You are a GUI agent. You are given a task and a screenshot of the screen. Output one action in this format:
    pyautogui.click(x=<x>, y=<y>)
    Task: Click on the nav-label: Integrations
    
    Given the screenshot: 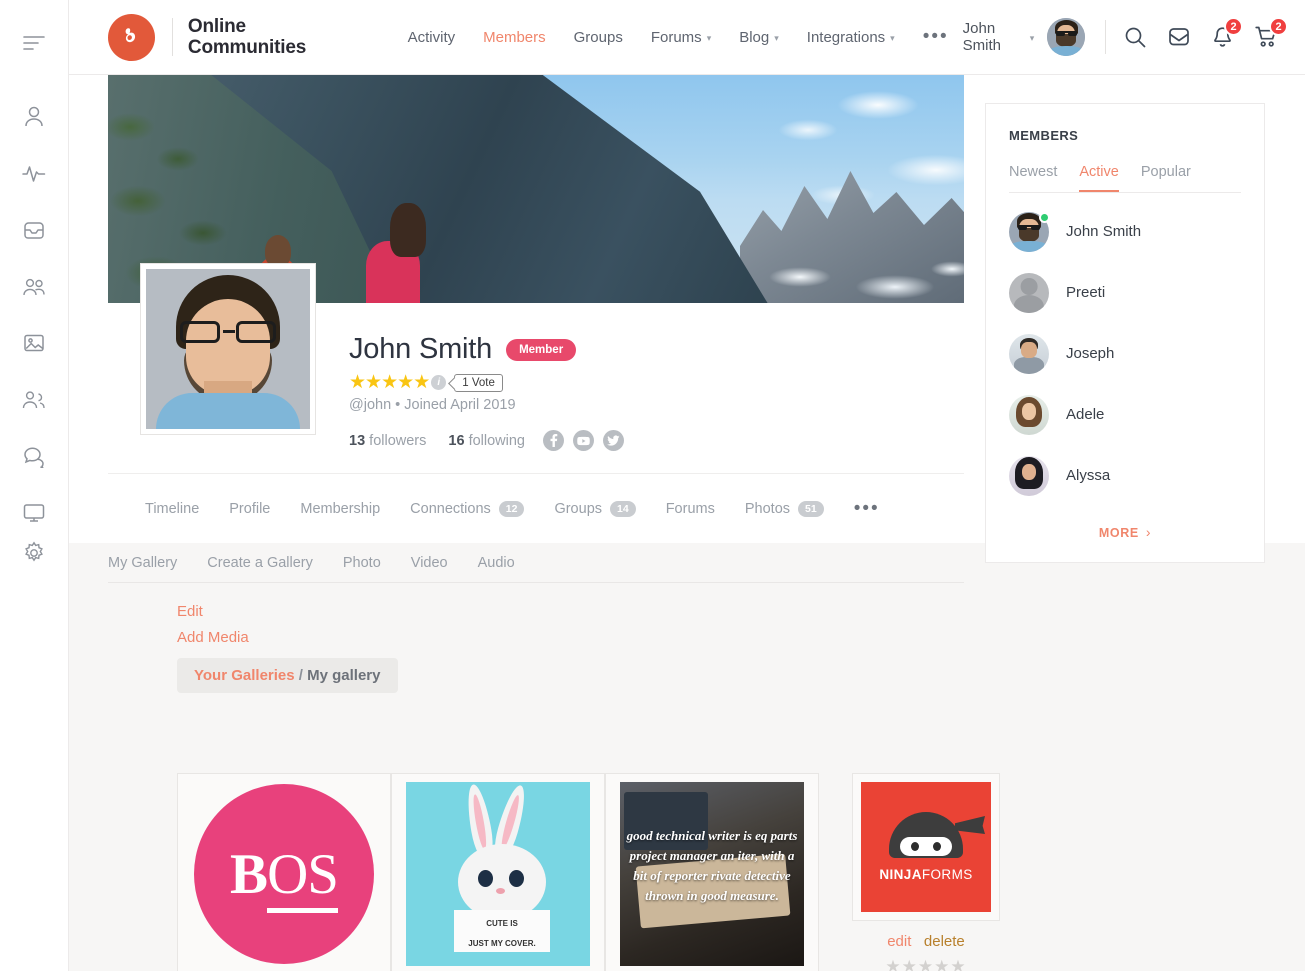 What is the action you would take?
    pyautogui.click(x=846, y=37)
    